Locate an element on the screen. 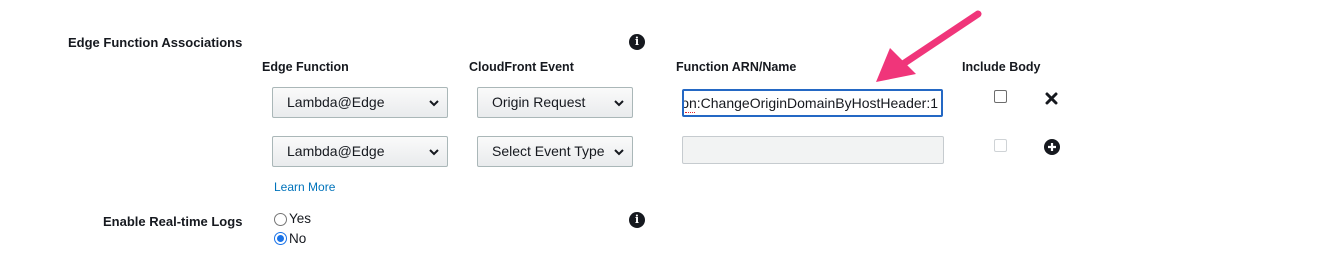 This screenshot has width=1328, height=264. realtime-logs-yes-radio is located at coordinates (280, 219).